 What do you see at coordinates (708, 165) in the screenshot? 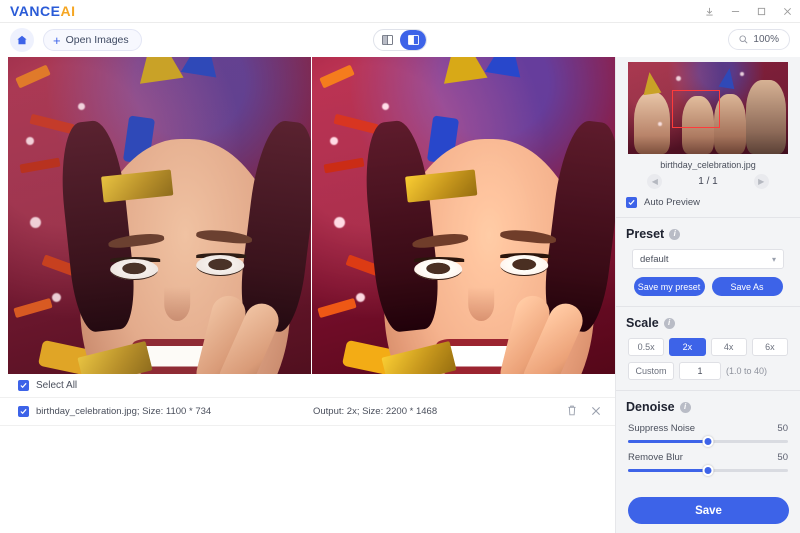
I see `thumbnail-file-name: birthday_celebration.jpg` at bounding box center [708, 165].